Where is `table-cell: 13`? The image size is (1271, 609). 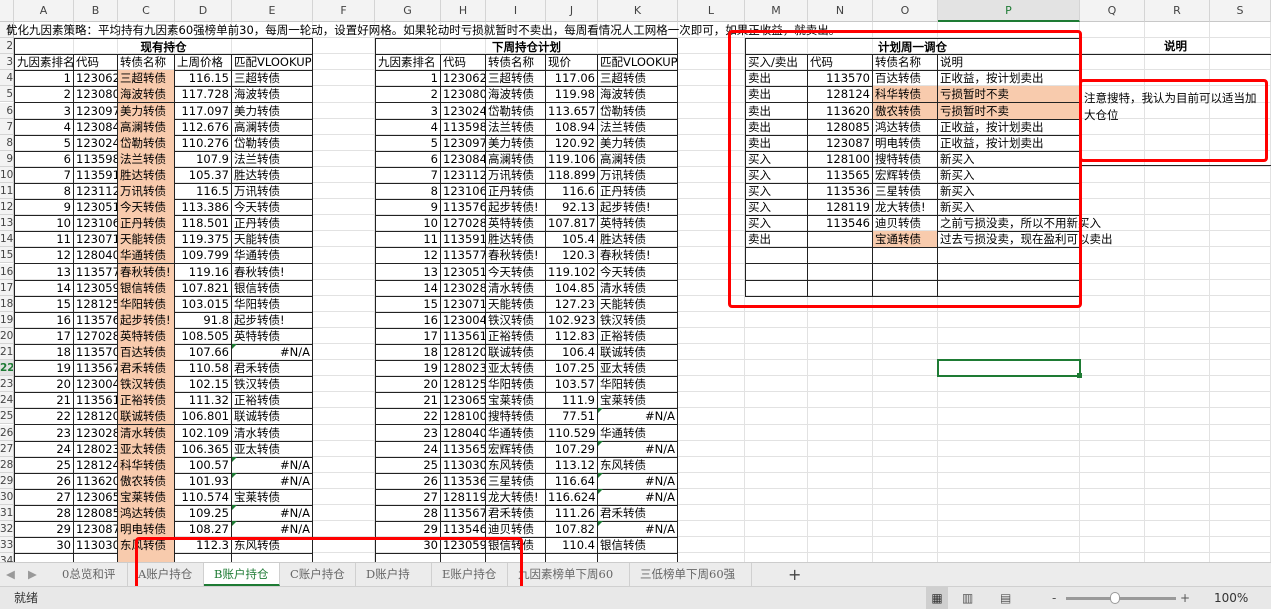 table-cell: 13 is located at coordinates (44, 272).